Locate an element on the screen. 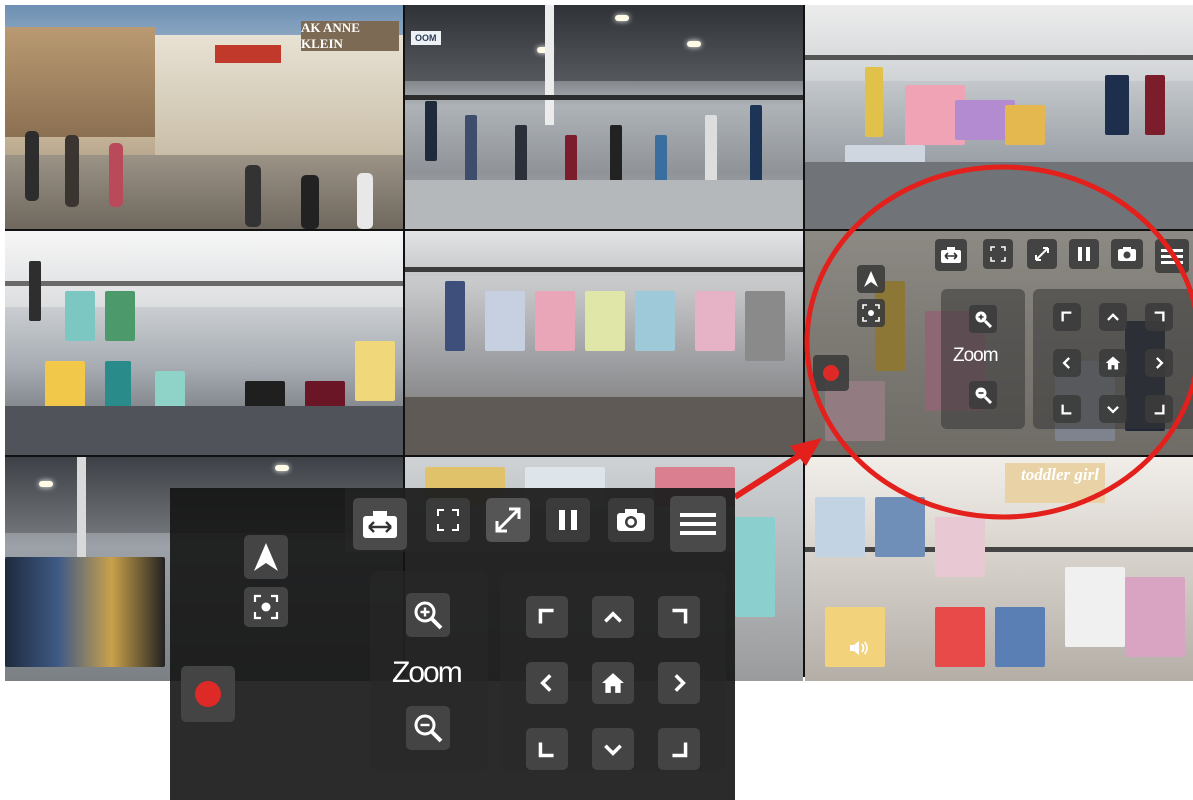 The image size is (1193, 800). camera-tile-9: toddler girl is located at coordinates (999, 569).